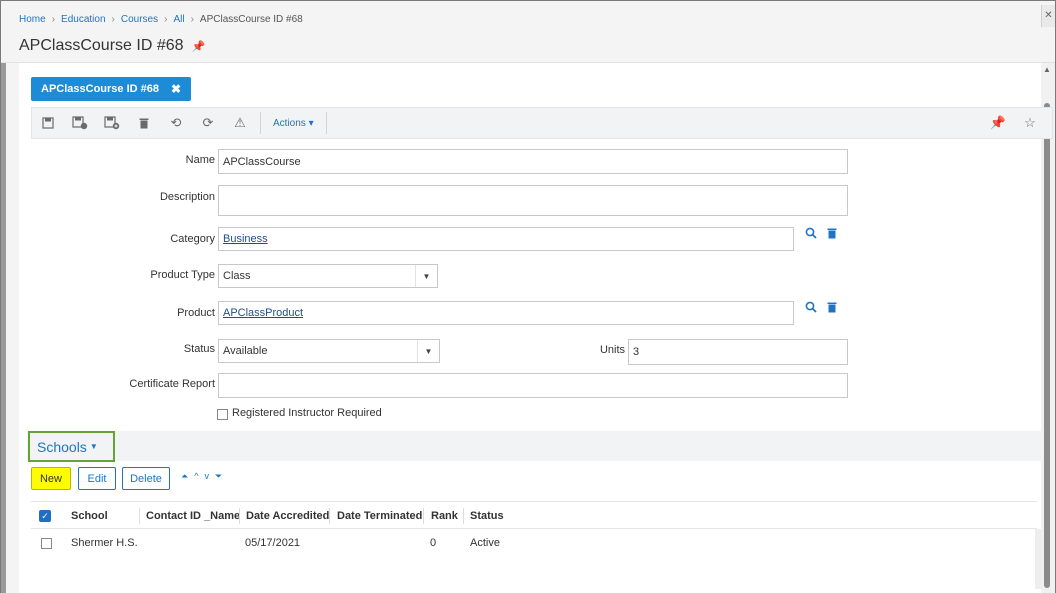  I want to click on product-type-label: Product Type, so click(182, 275).